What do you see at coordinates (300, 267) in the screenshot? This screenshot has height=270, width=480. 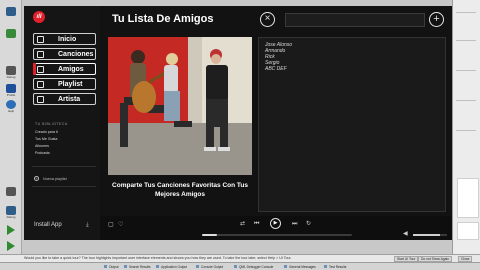 I see `tab-general-messages: General Messages` at bounding box center [300, 267].